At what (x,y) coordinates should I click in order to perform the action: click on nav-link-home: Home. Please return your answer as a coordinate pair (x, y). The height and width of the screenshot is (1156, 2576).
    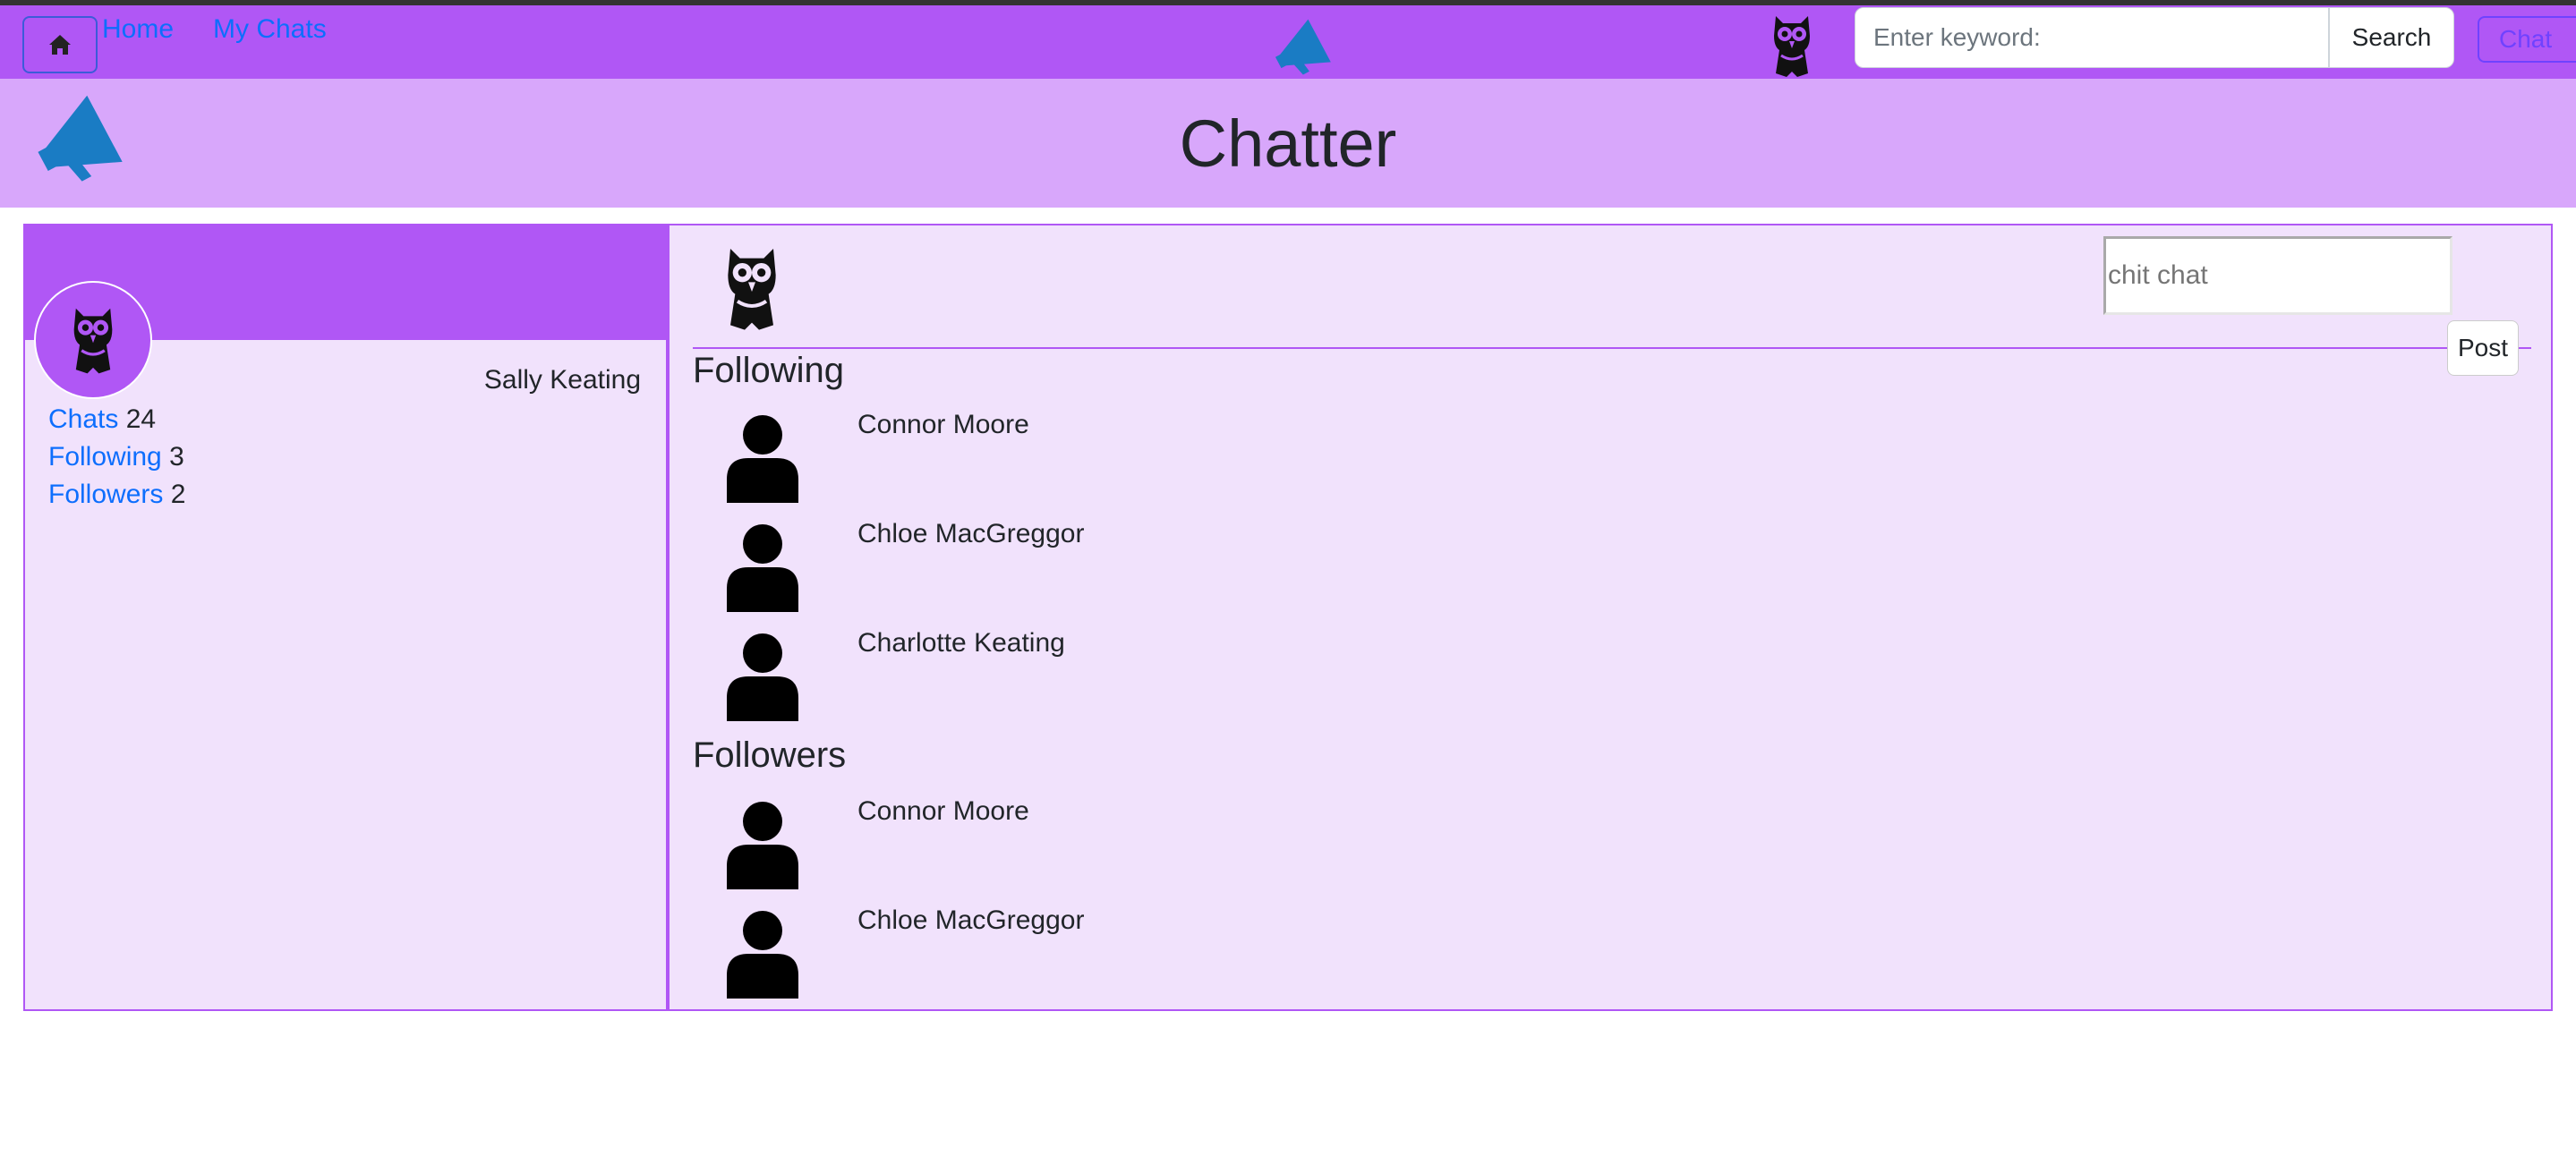
    Looking at the image, I should click on (138, 29).